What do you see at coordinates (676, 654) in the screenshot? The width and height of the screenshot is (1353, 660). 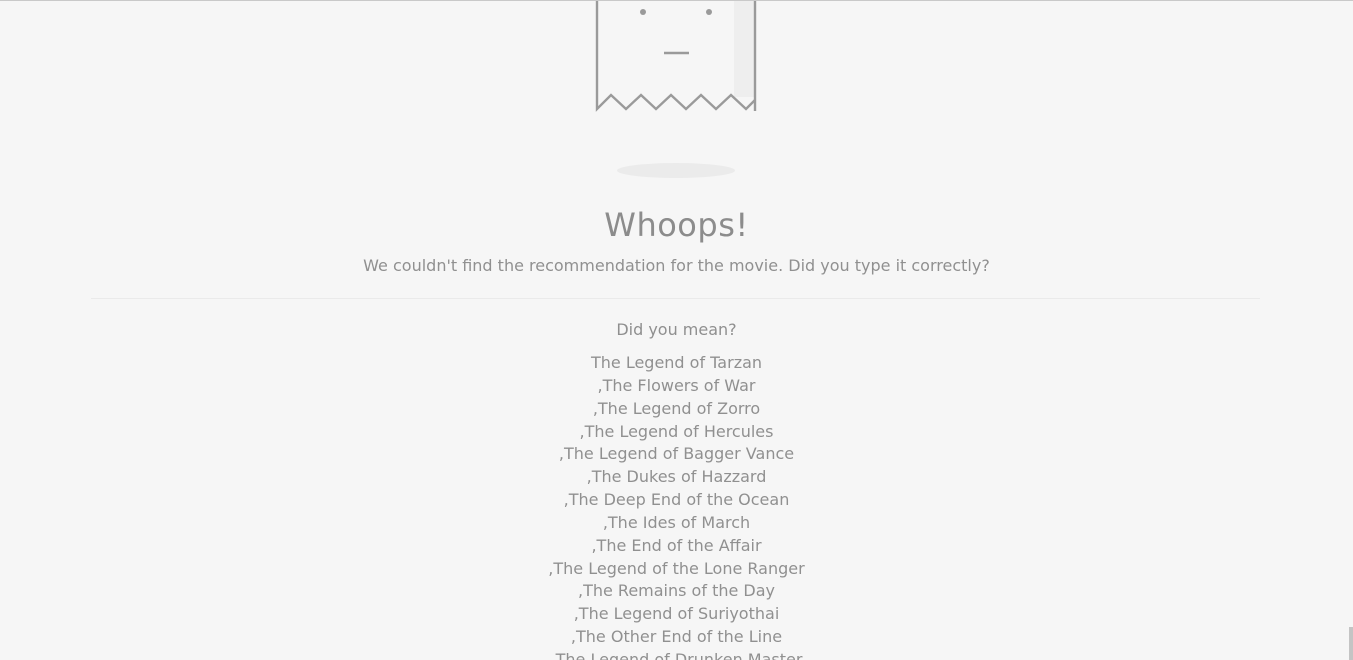 I see `suggestion-item: ,The Legend of Drunken Master` at bounding box center [676, 654].